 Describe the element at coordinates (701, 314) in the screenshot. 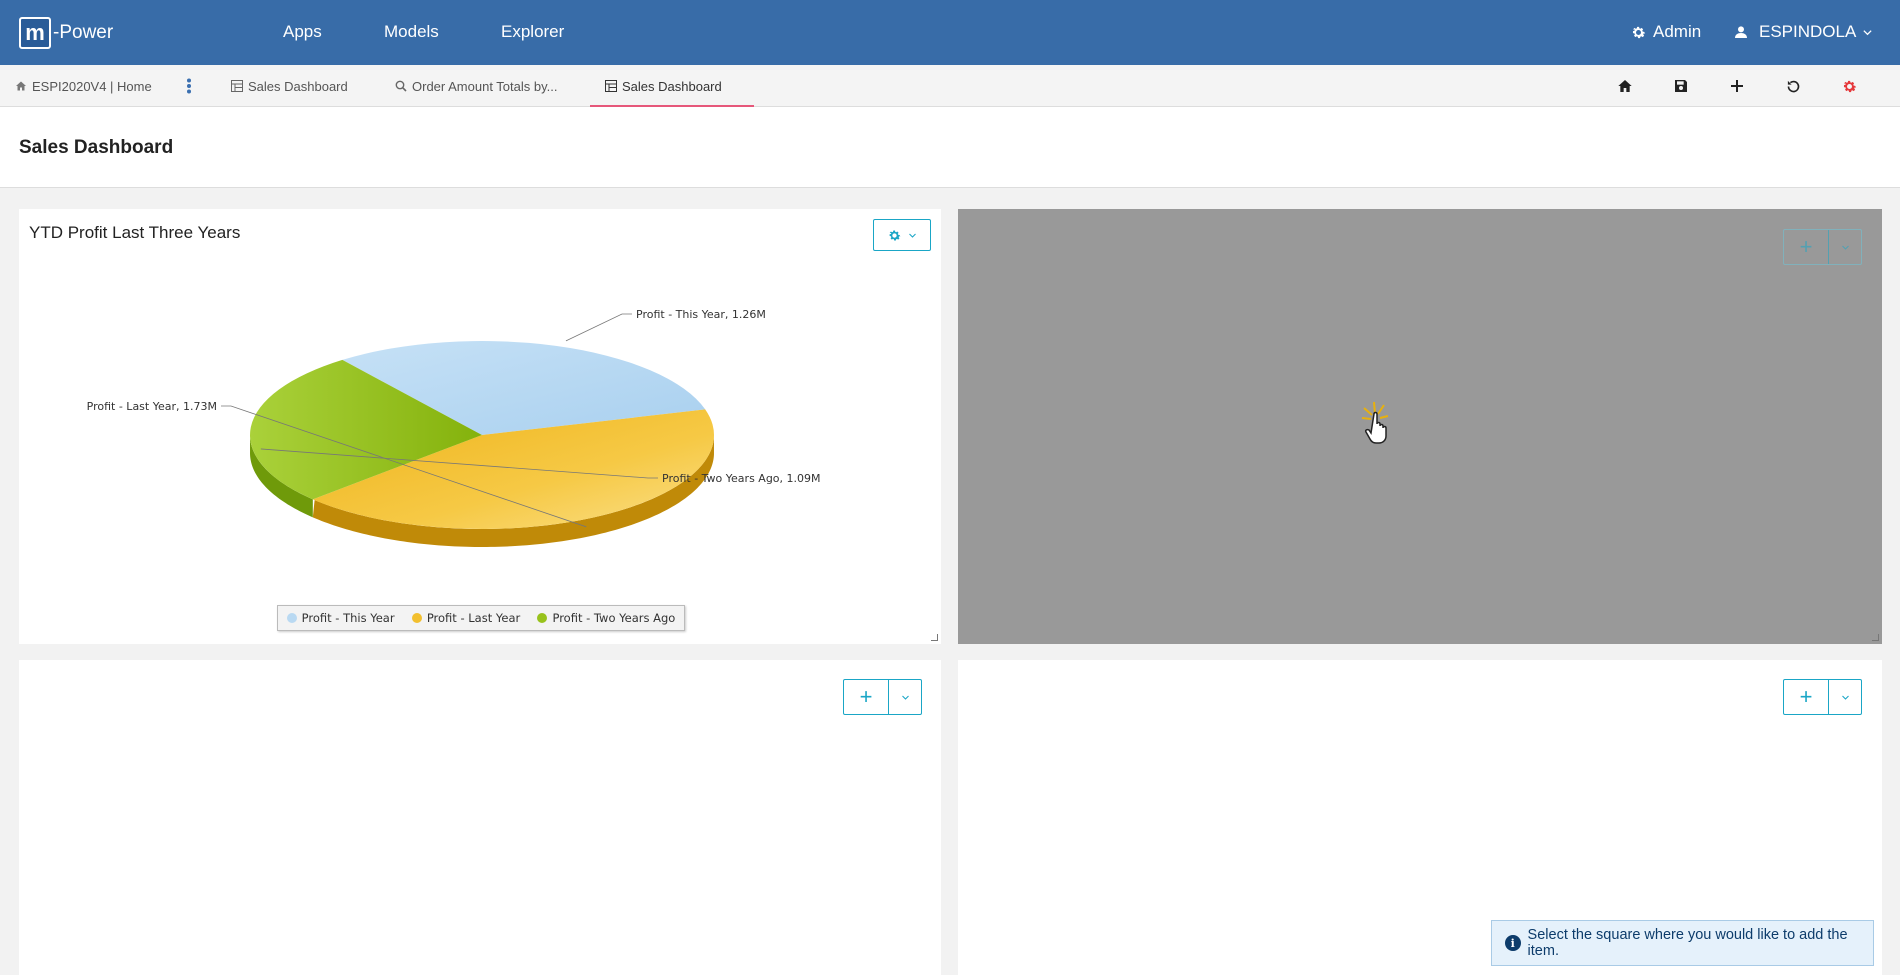

I see `pie-data-label: Profit - This Year, 1.26M` at that location.